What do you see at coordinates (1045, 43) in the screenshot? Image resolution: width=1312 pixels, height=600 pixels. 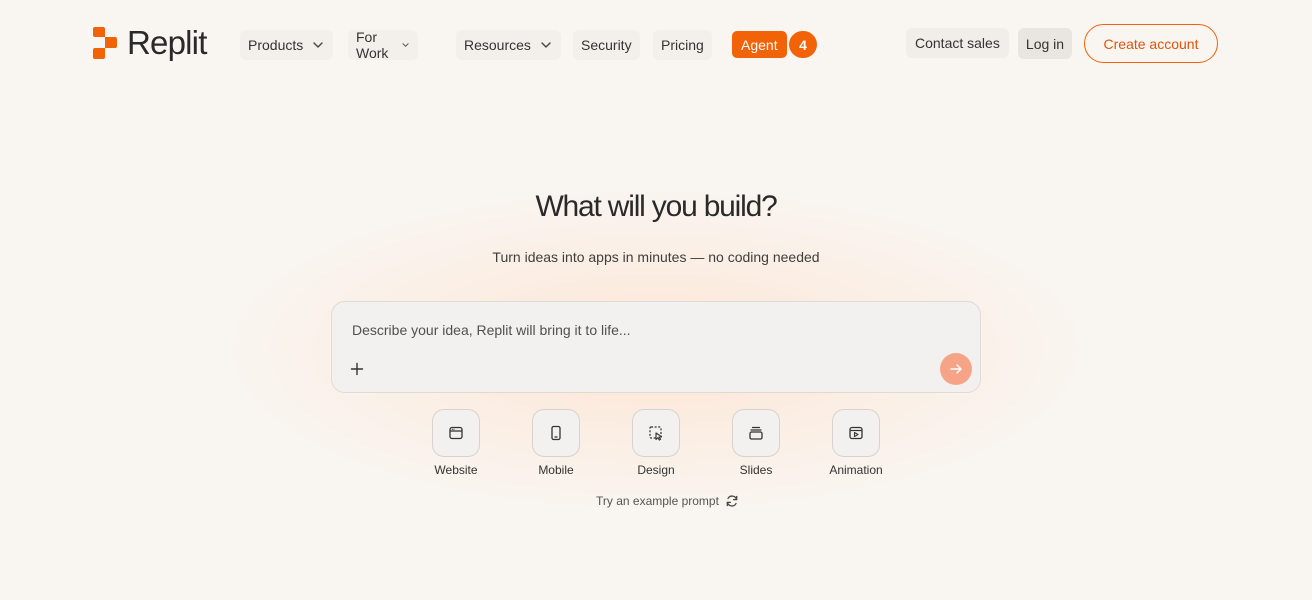 I see `login-button: Log in` at bounding box center [1045, 43].